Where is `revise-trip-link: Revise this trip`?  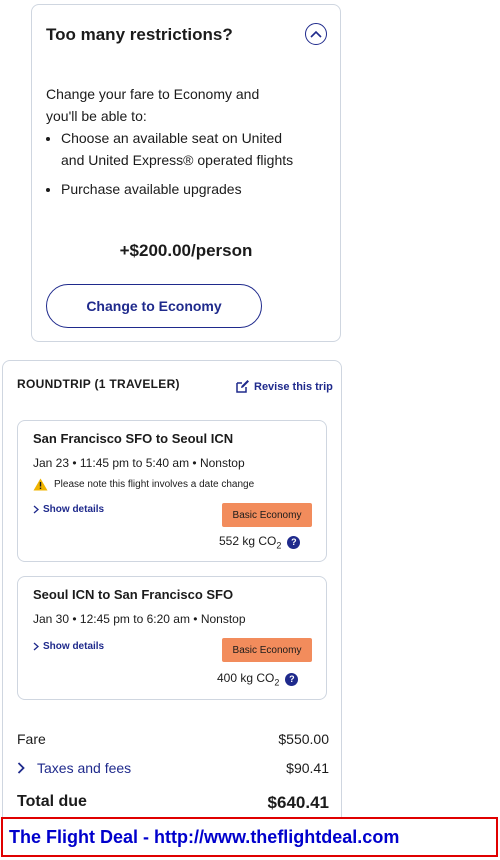
revise-trip-link: Revise this trip is located at coordinates (284, 386).